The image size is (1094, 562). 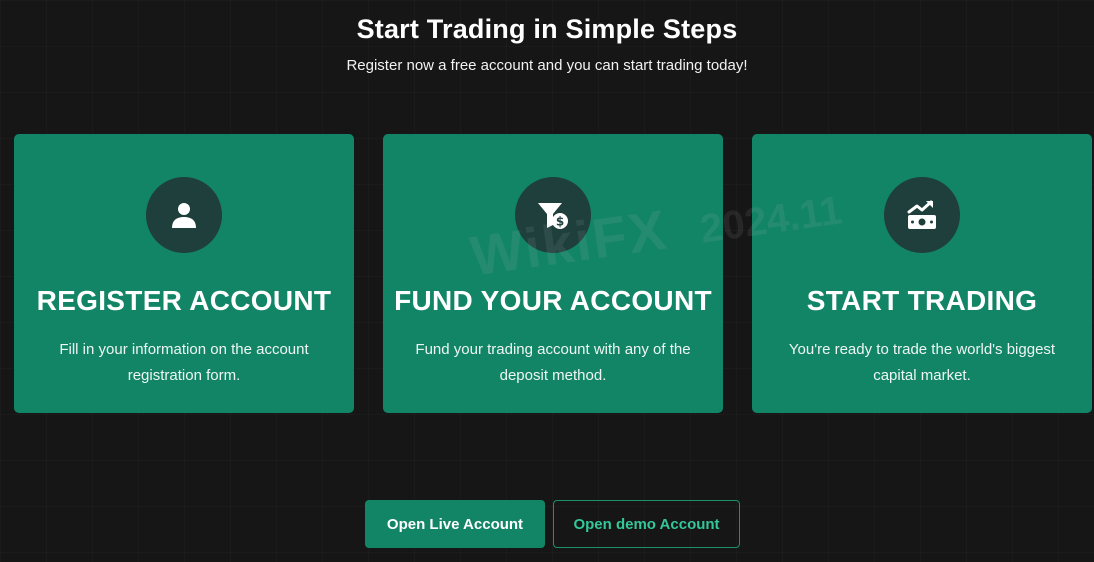 What do you see at coordinates (547, 29) in the screenshot?
I see `page-title: Start Trading in Simple Steps` at bounding box center [547, 29].